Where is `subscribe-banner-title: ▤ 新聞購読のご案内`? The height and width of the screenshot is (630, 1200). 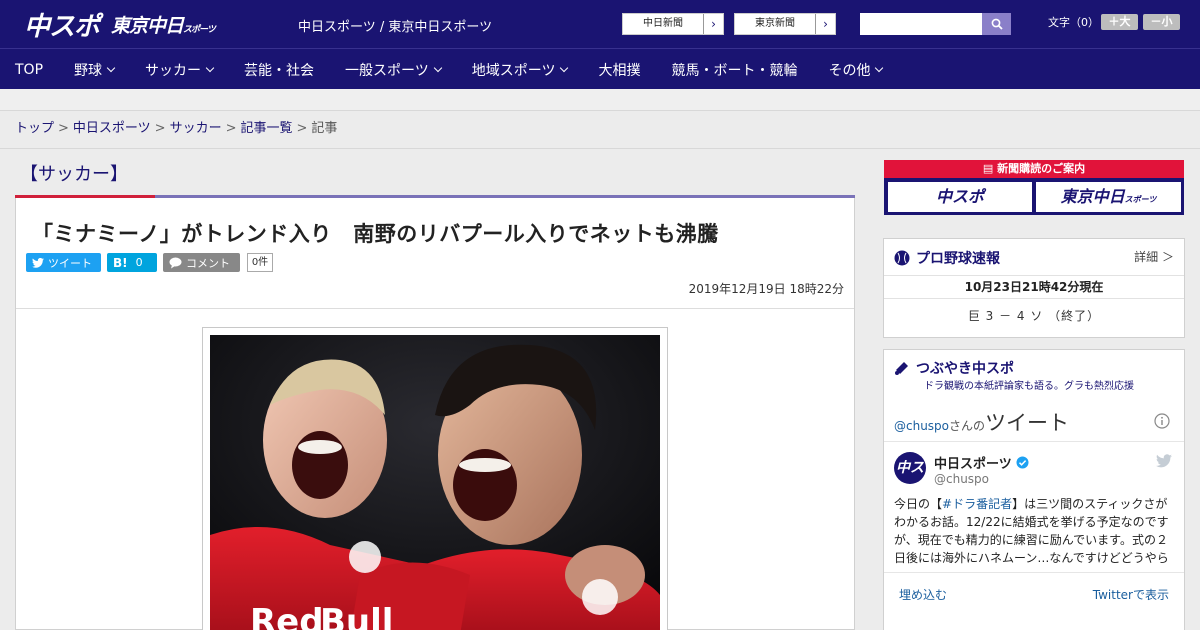
subscribe-banner-title: ▤ 新聞購読のご案内 is located at coordinates (1034, 169).